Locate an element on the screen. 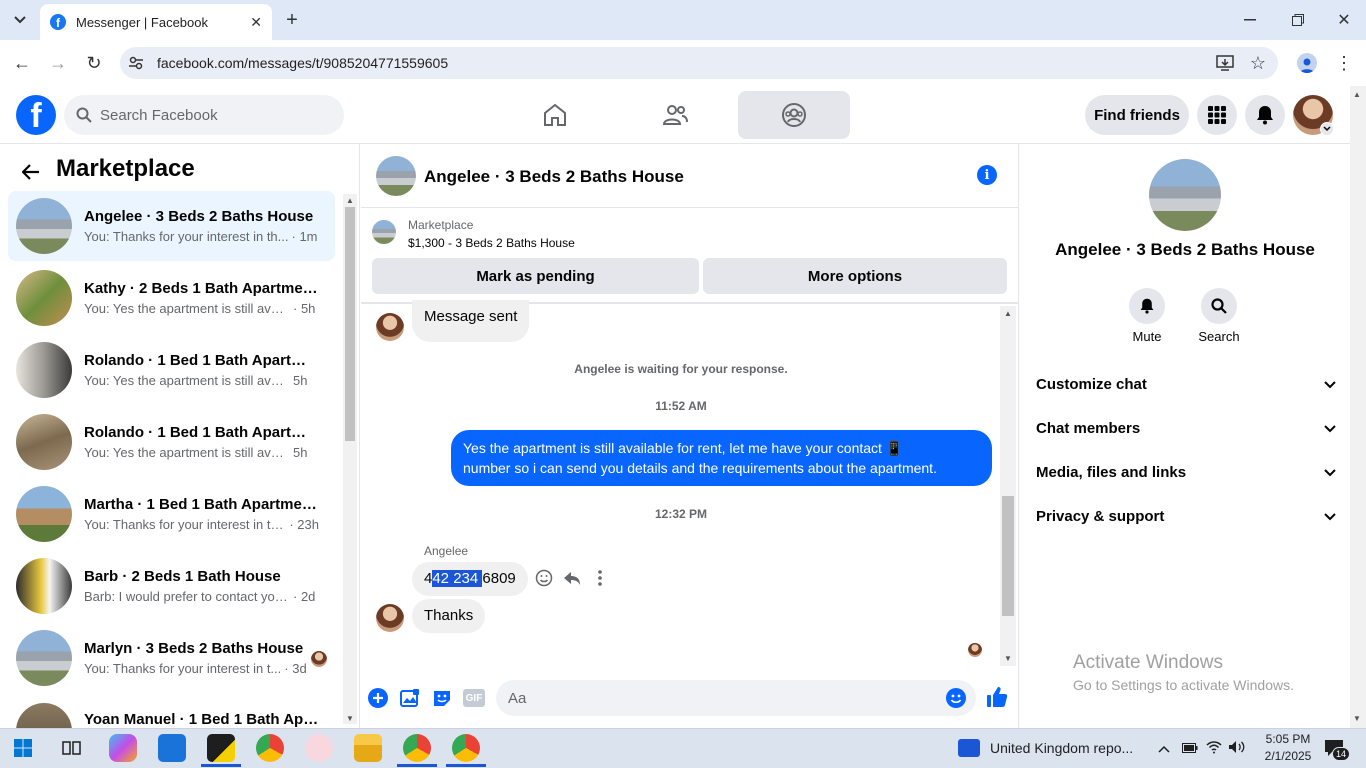 This screenshot has height=768, width=1366. more-options-button: More options is located at coordinates (855, 276).